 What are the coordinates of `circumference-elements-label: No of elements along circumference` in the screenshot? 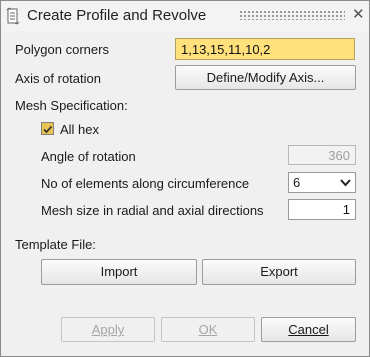 It's located at (145, 183).